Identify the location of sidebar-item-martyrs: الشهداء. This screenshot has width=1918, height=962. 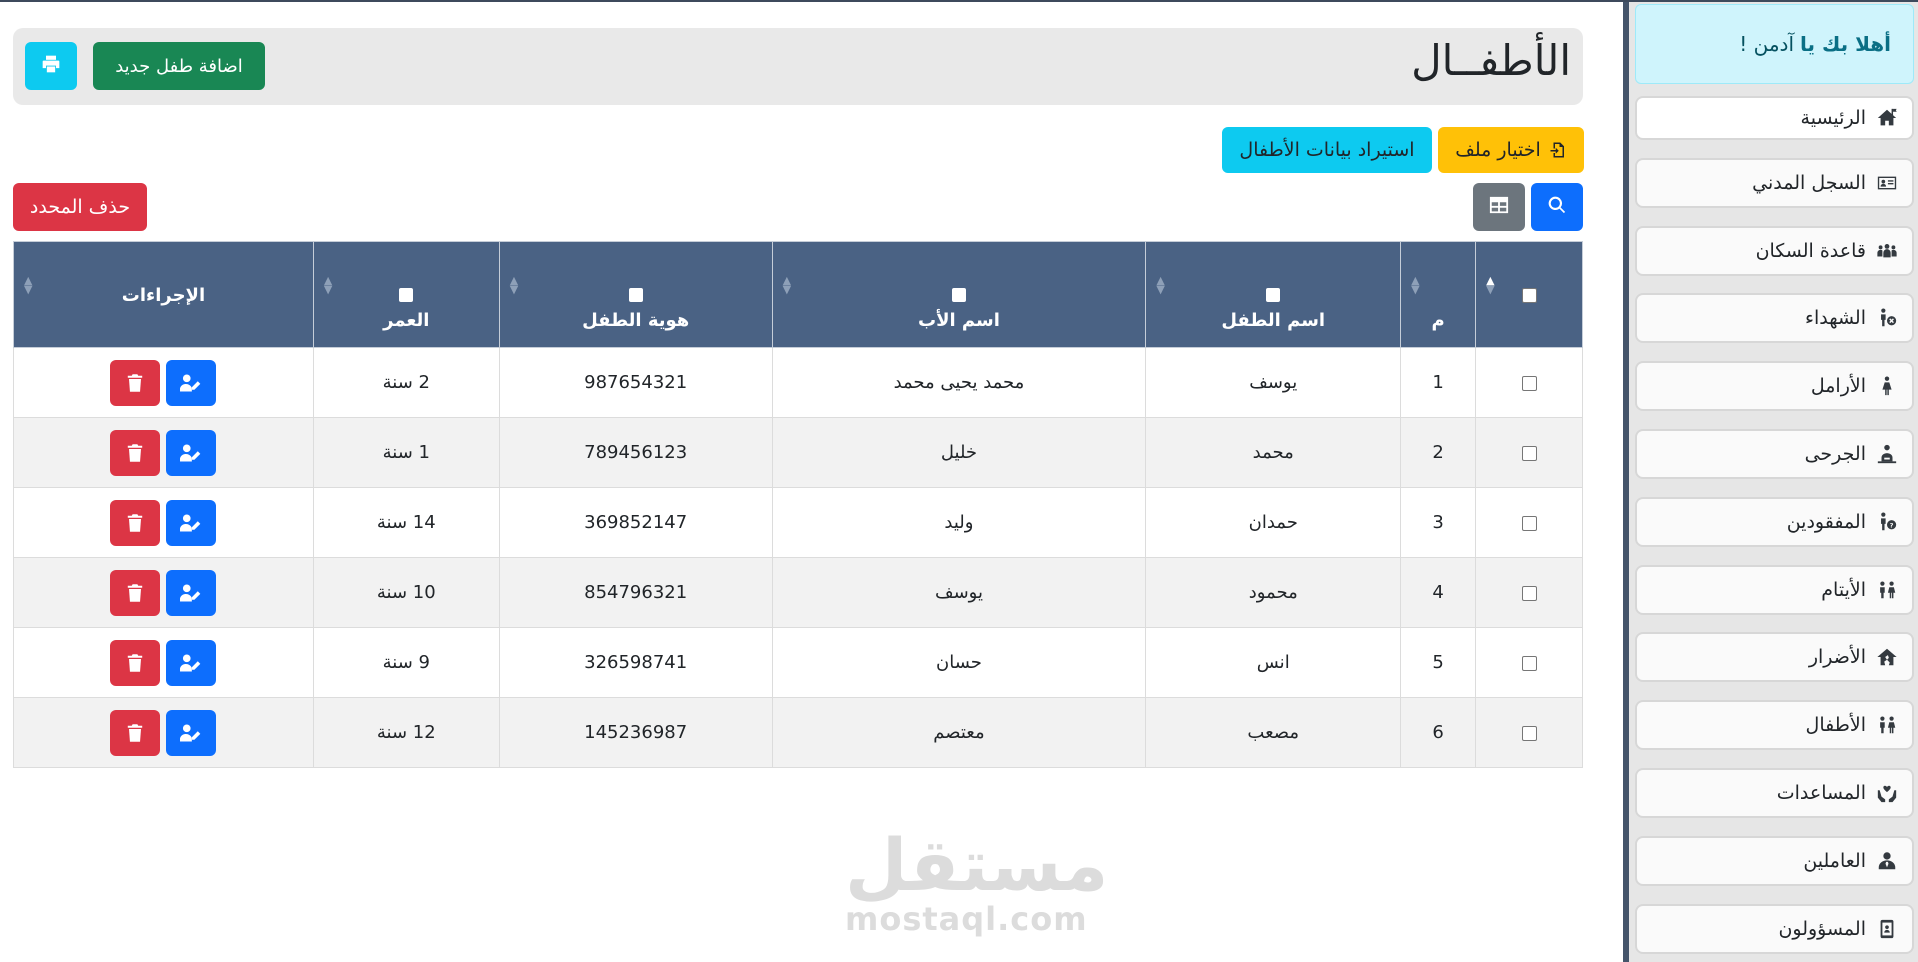
(1774, 318).